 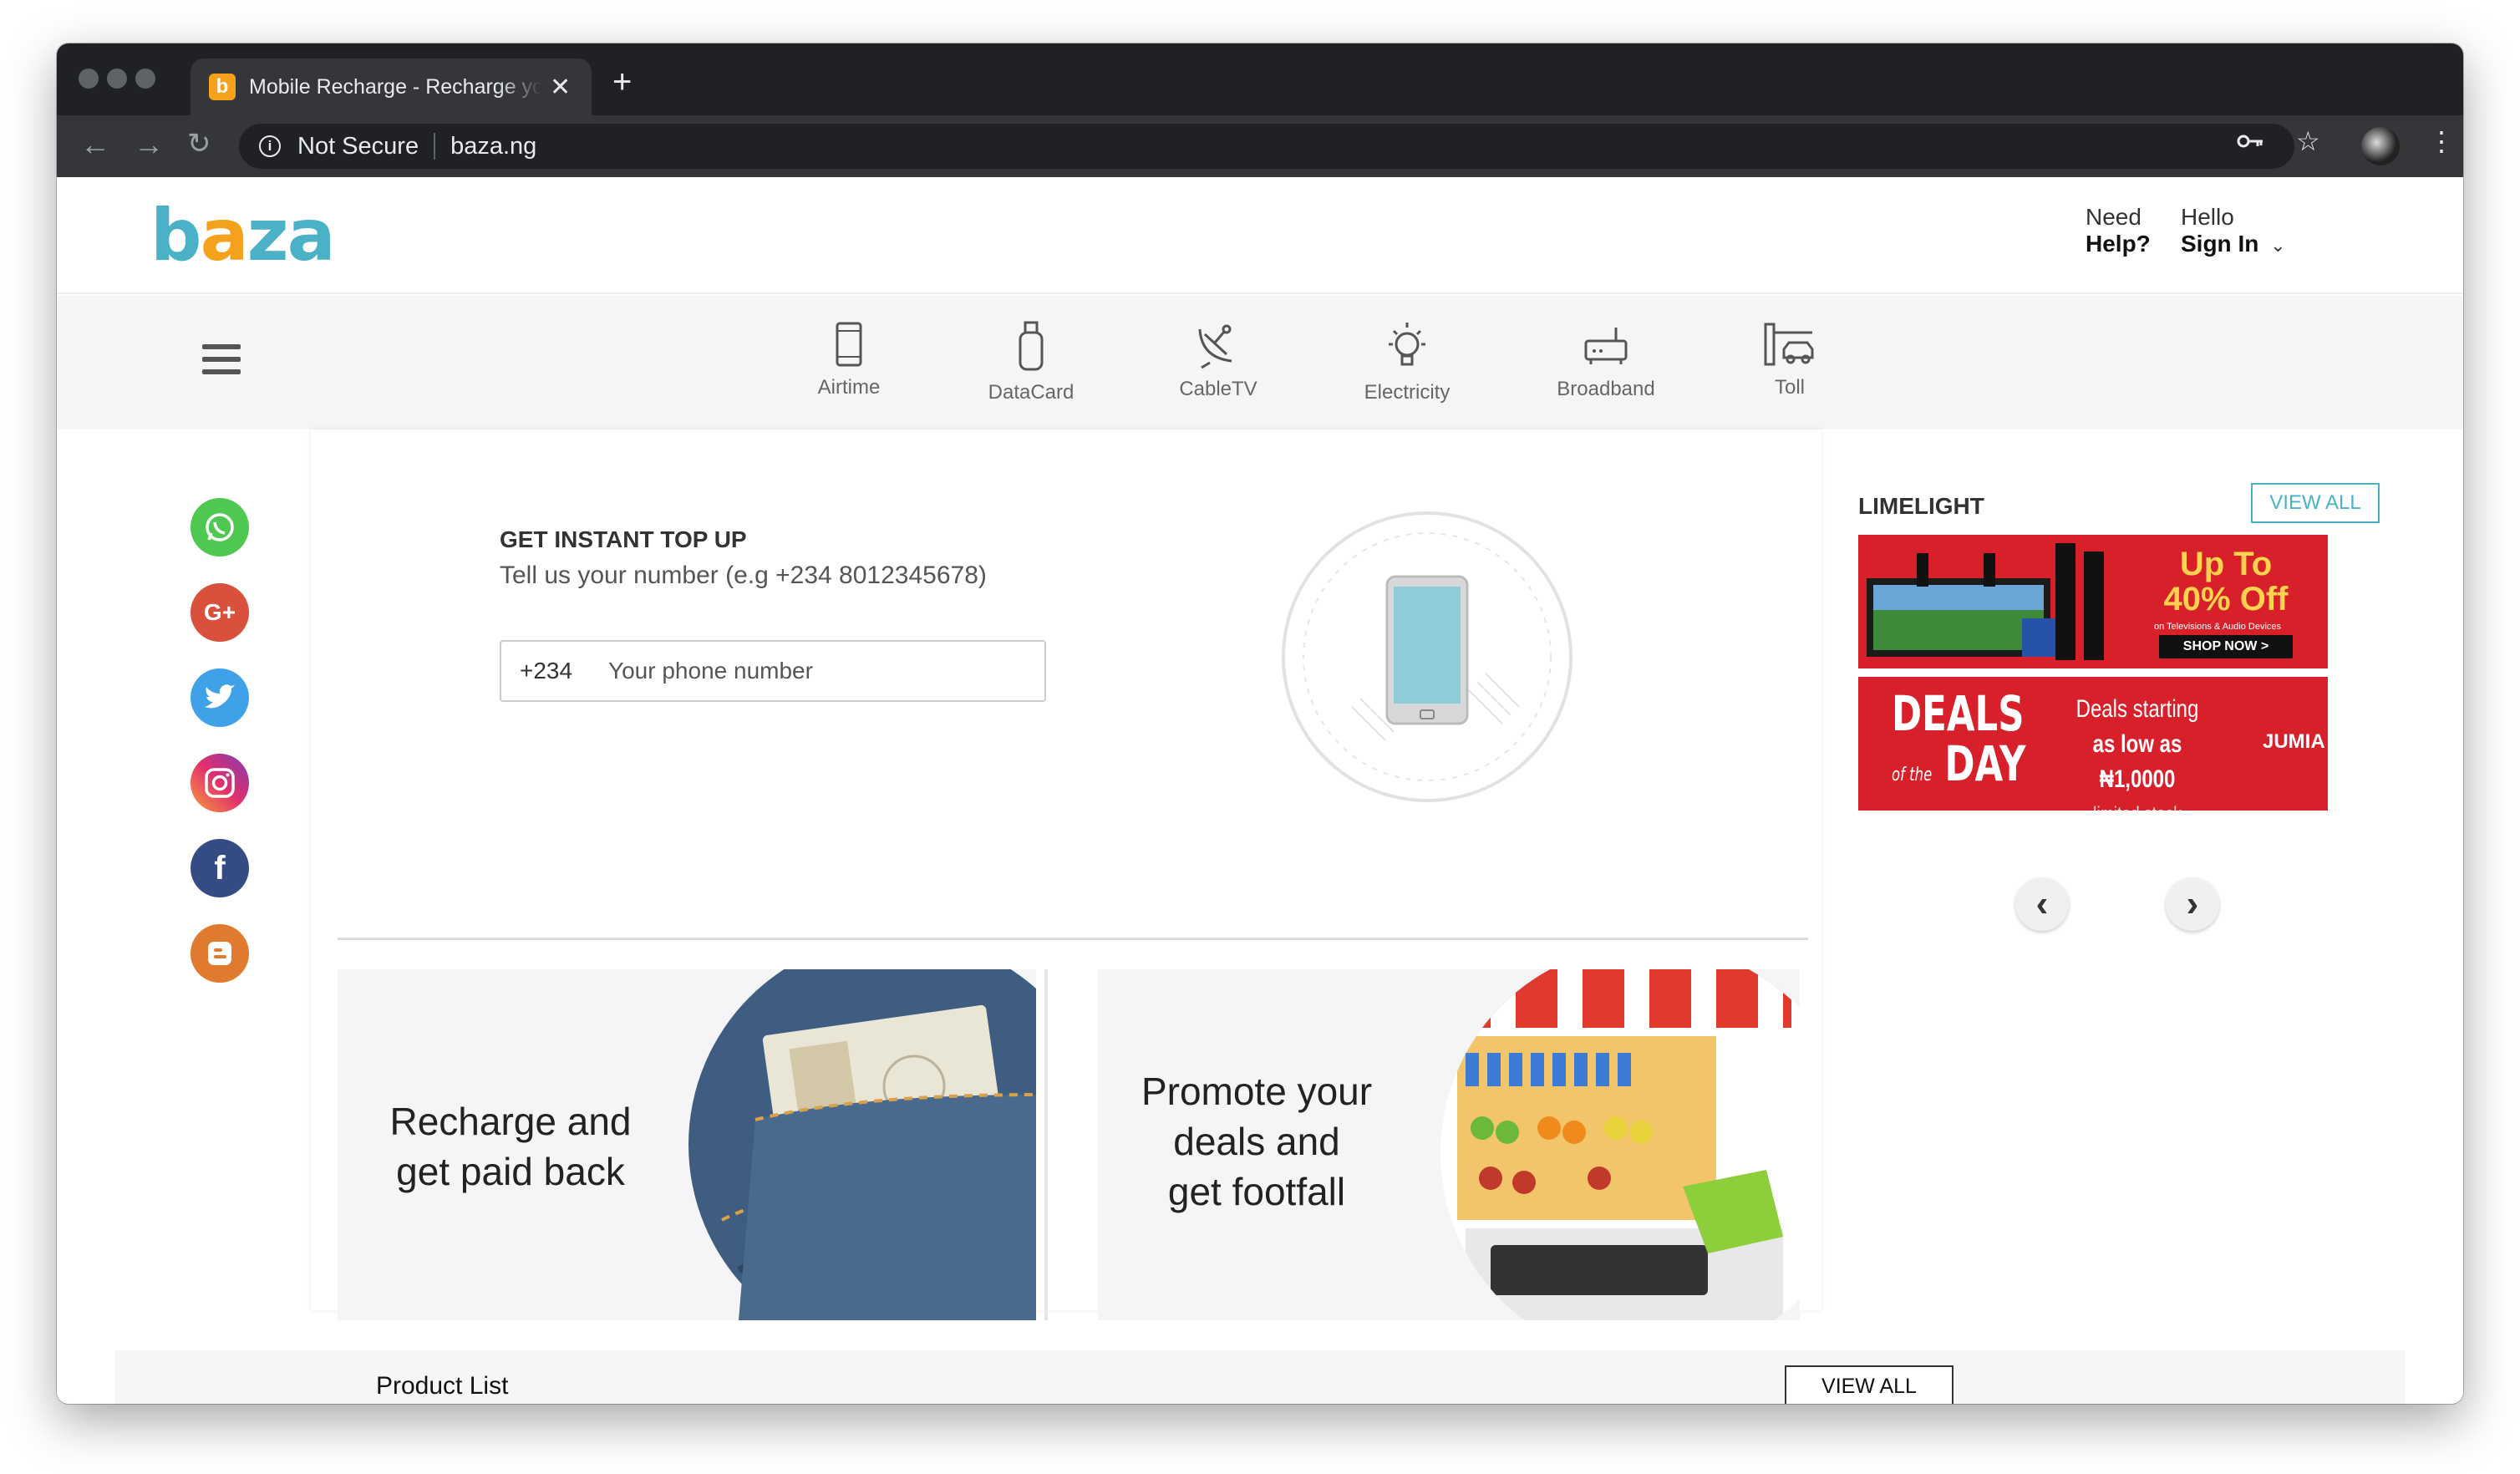 What do you see at coordinates (622, 82) in the screenshot?
I see `new-tab-icon: +` at bounding box center [622, 82].